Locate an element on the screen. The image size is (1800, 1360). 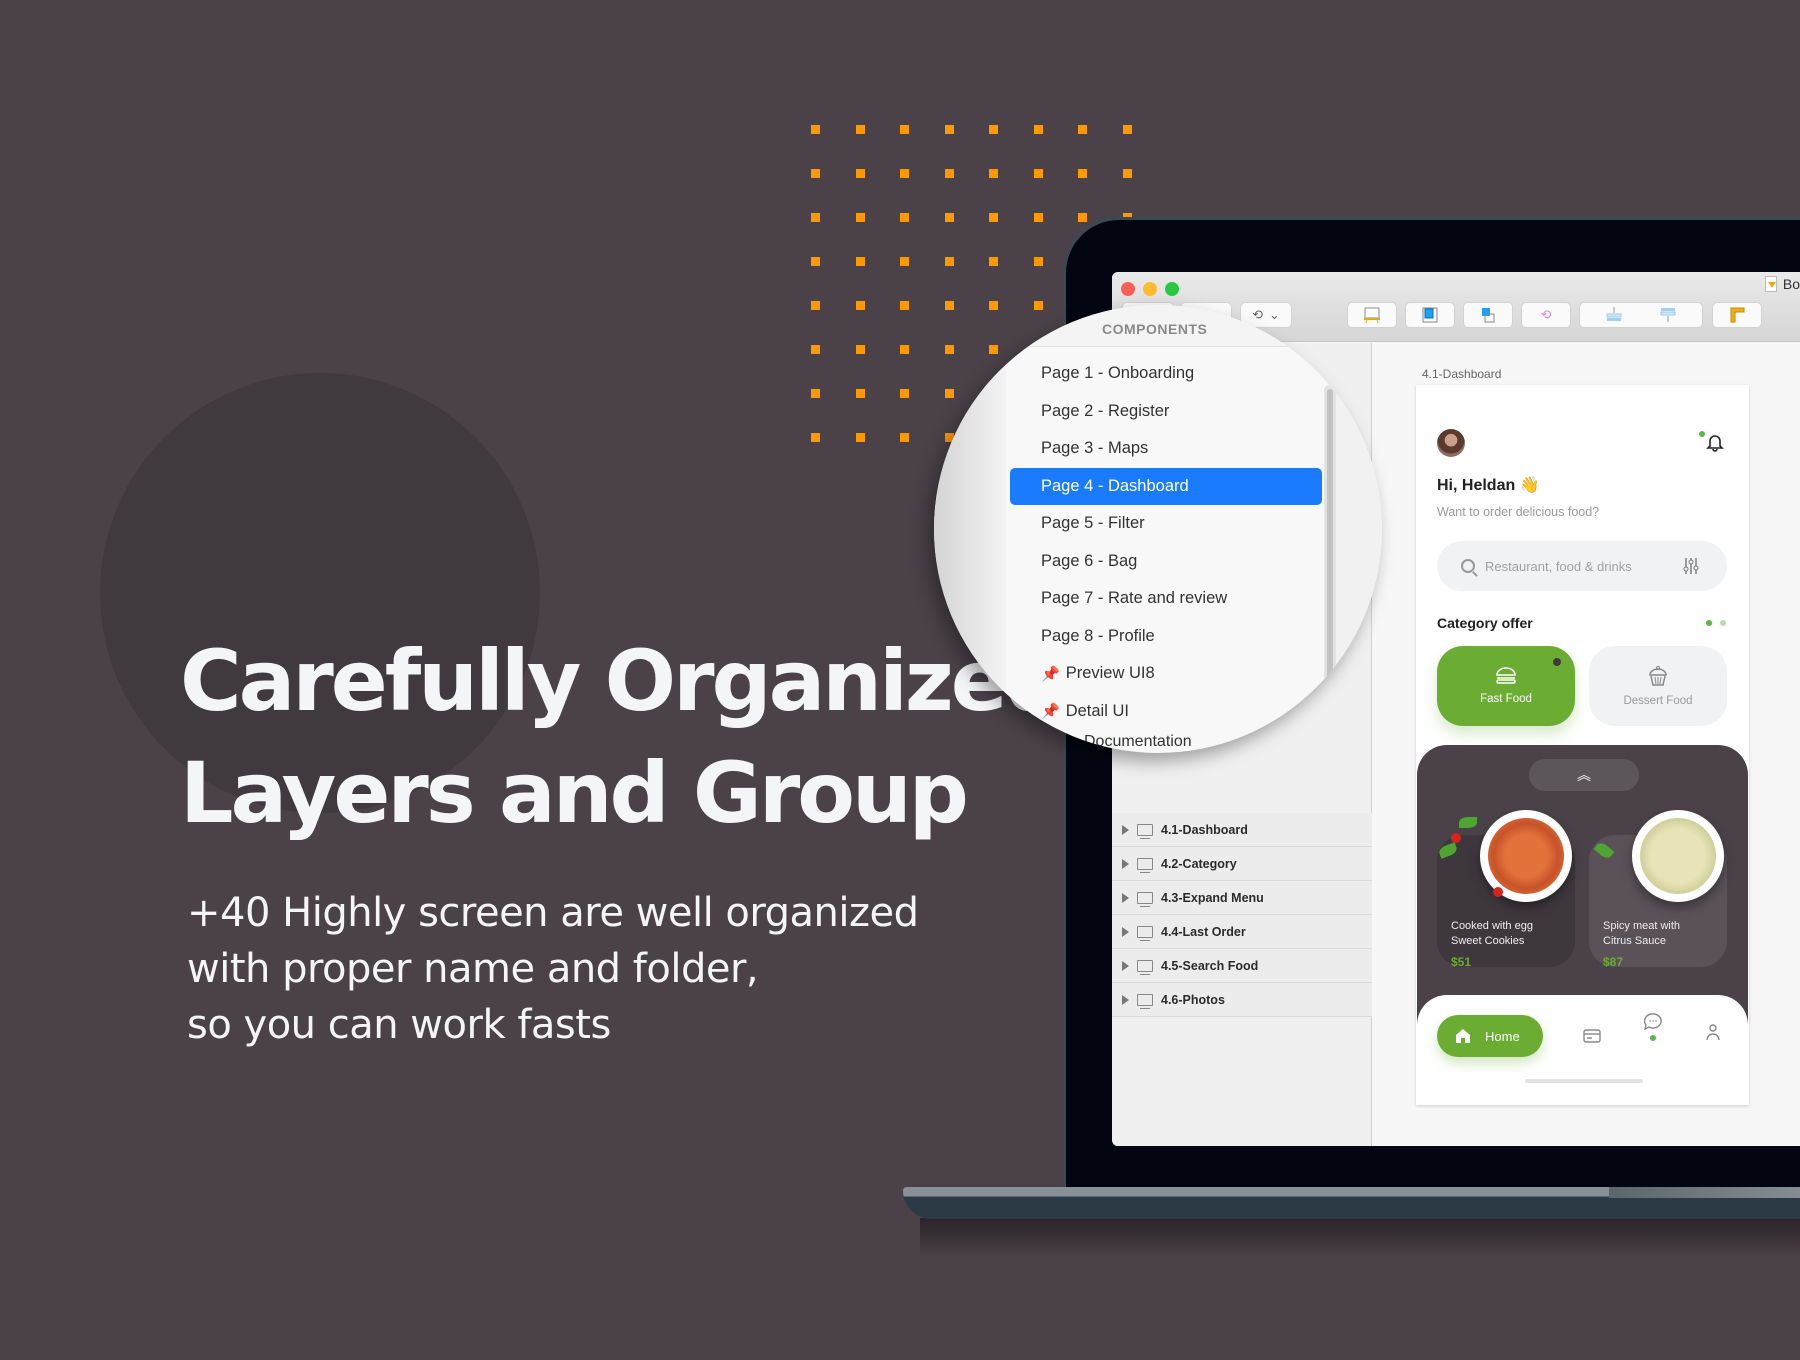
pages-scrollbar is located at coordinates (1330, 545).